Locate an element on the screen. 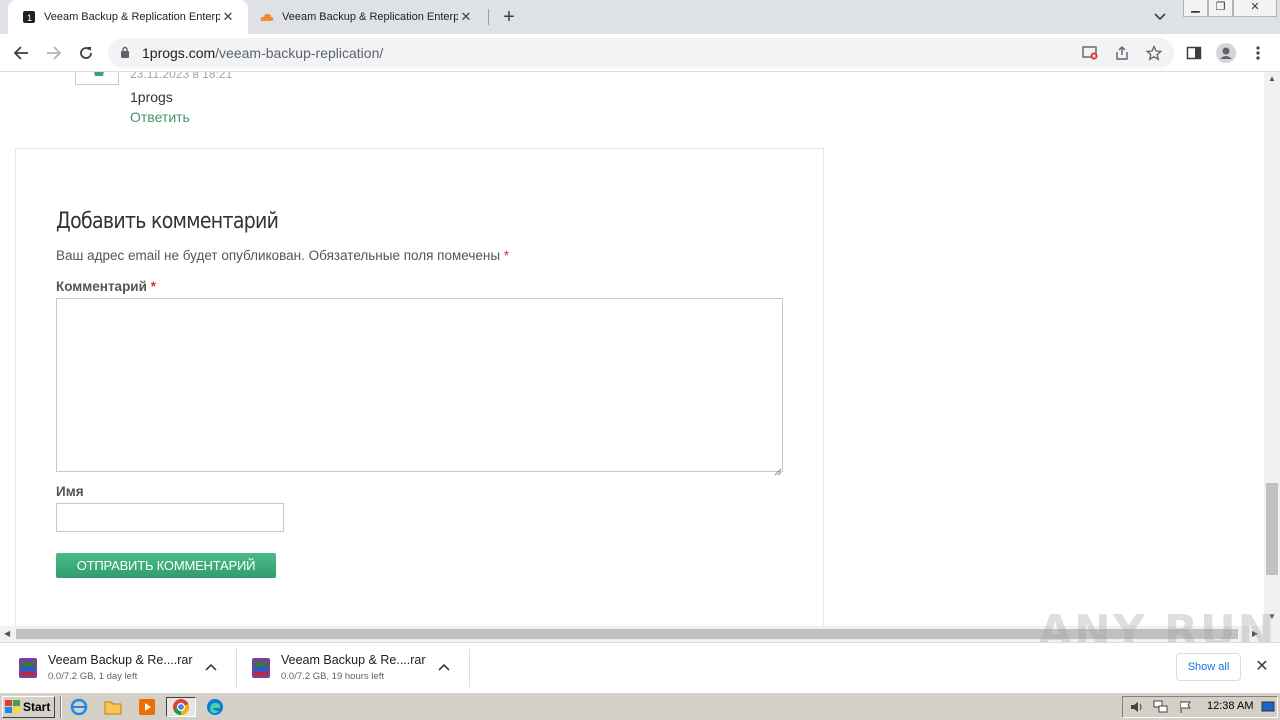 Image resolution: width=1280 pixels, height=720 pixels. scroll-up-arrow-icon: ▲ is located at coordinates (1272, 78).